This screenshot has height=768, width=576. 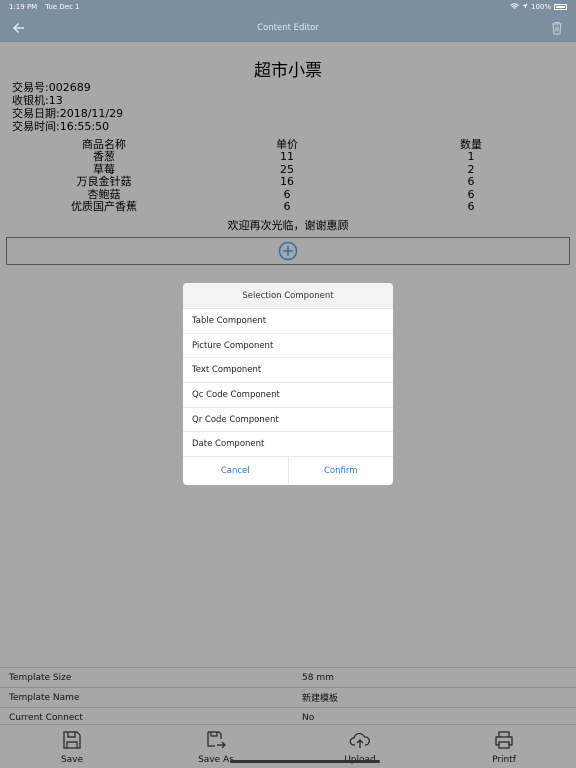 I want to click on table-row: 杏鲍菇 6 6, so click(x=288, y=194).